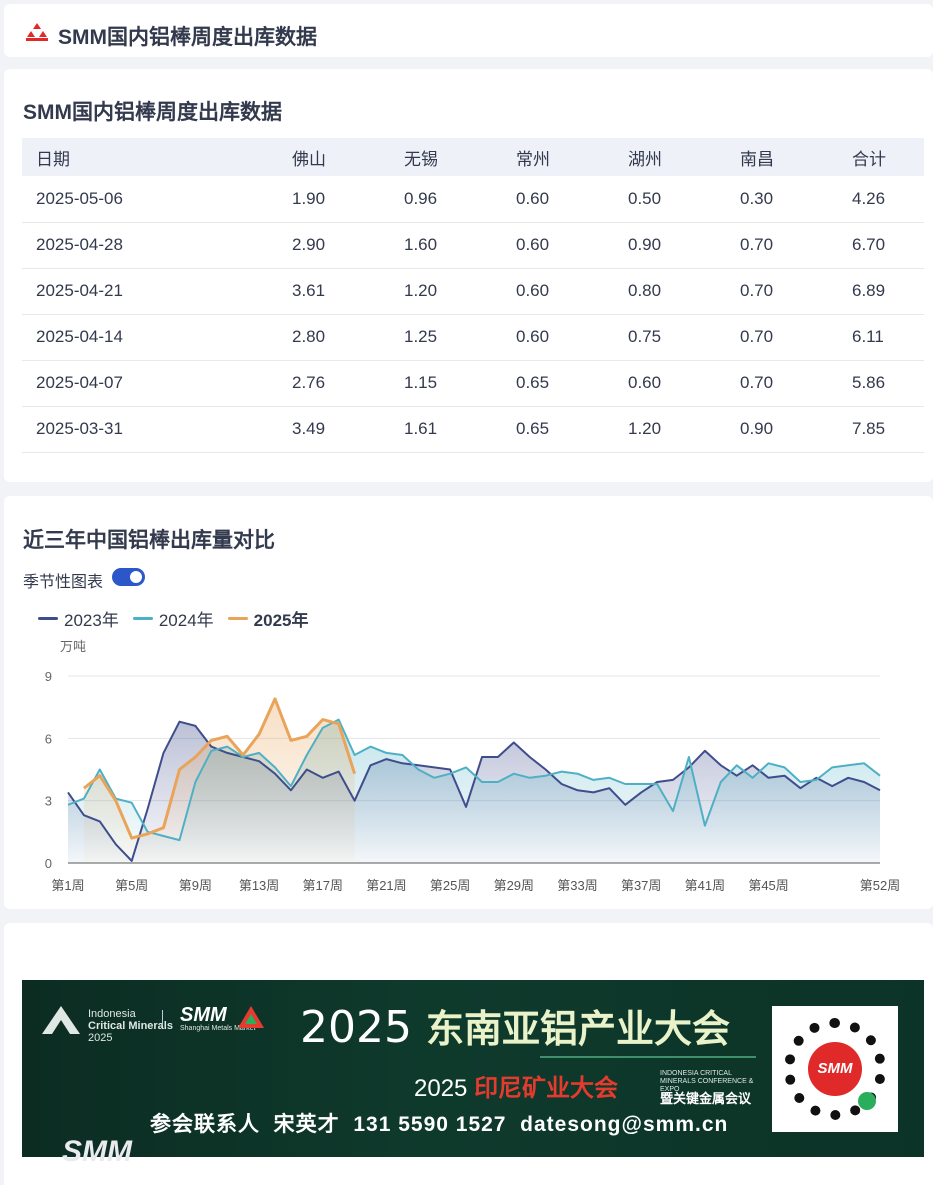 Image resolution: width=933 pixels, height=1185 pixels. What do you see at coordinates (48, 738) in the screenshot?
I see `y-tick-label: 6` at bounding box center [48, 738].